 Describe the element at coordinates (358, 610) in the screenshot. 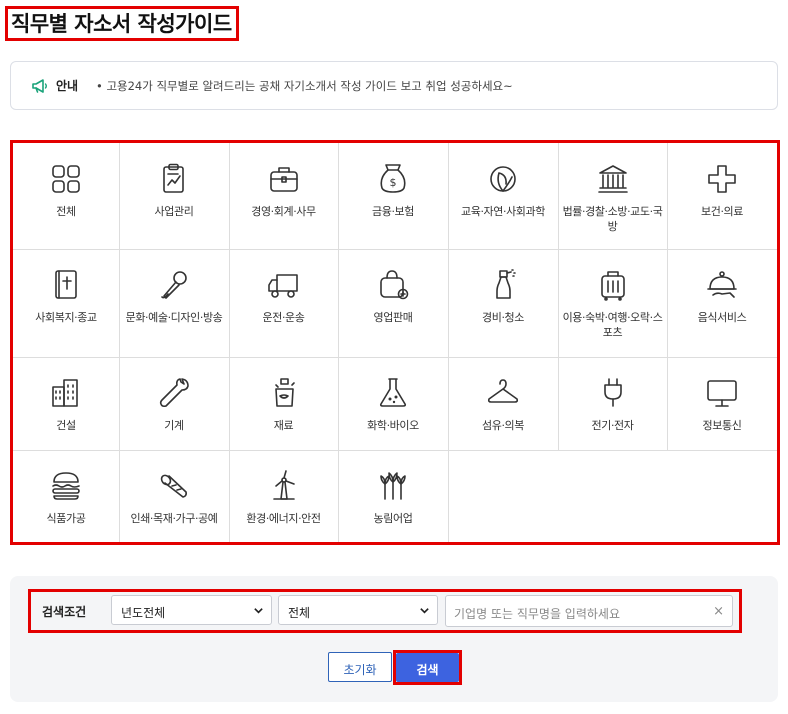

I see `category-select: 전체` at that location.